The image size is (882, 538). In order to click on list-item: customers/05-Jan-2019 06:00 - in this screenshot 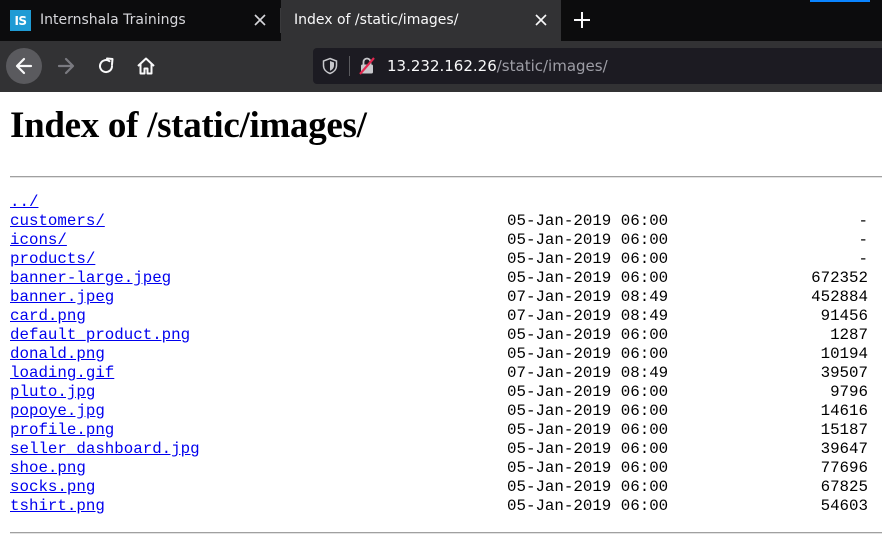, I will do `click(446, 221)`.